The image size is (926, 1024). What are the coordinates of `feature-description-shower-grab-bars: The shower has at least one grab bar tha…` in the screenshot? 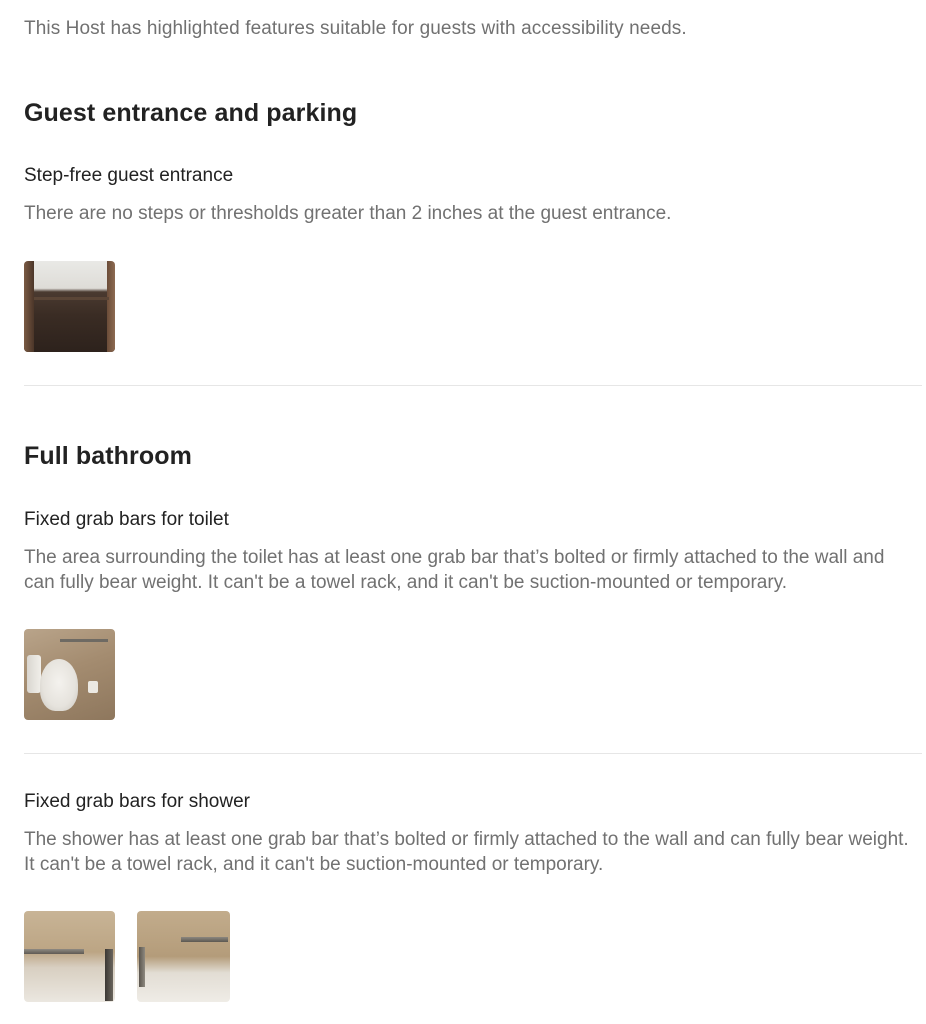 It's located at (466, 852).